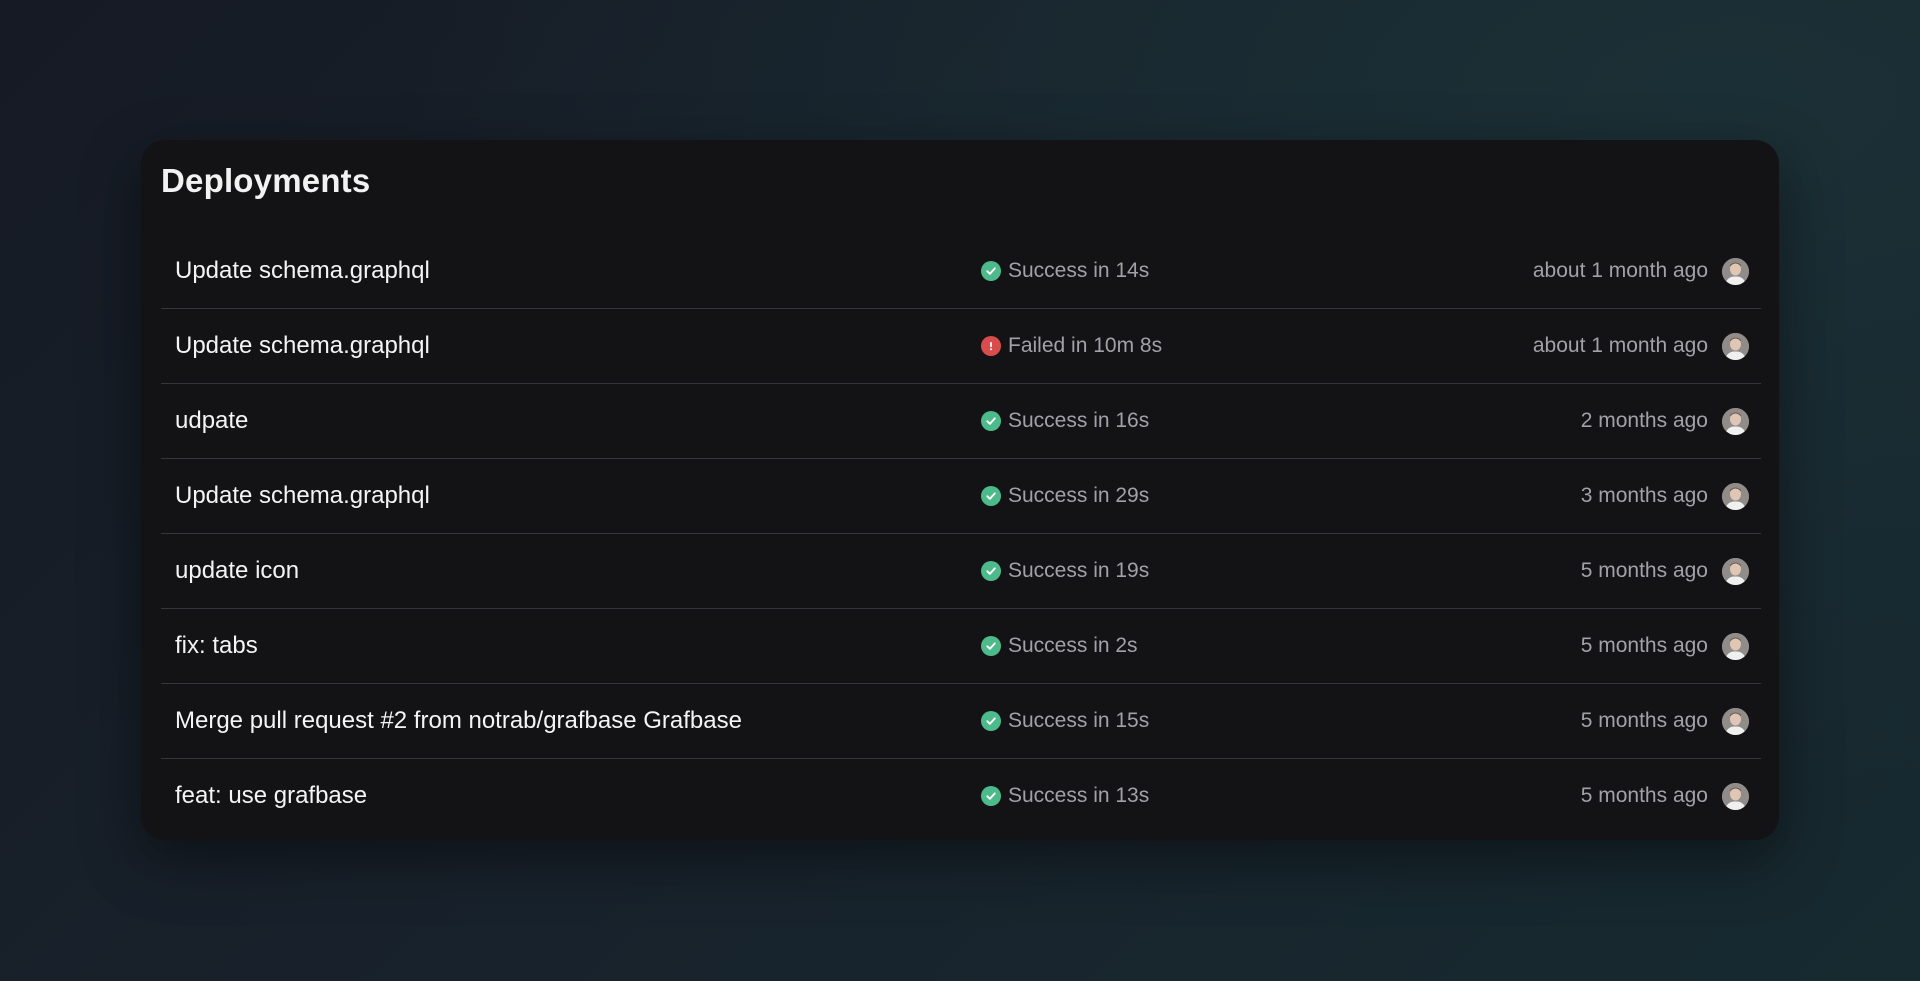 The image size is (1920, 981). I want to click on deployment-row: udpate Success in 16s 2 months ago, so click(961, 421).